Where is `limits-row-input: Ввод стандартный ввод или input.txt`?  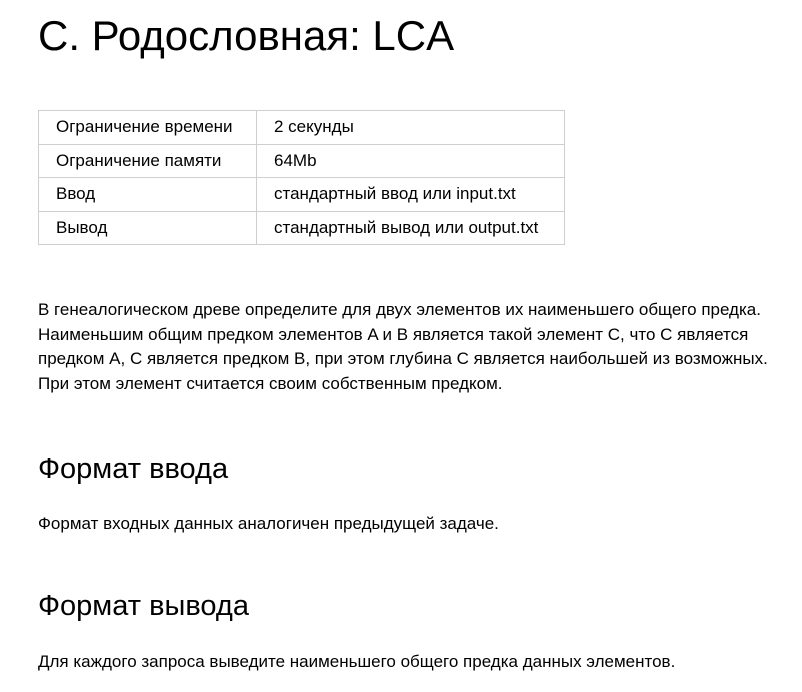
limits-row-input: Ввод стандартный ввод или input.txt is located at coordinates (301, 194).